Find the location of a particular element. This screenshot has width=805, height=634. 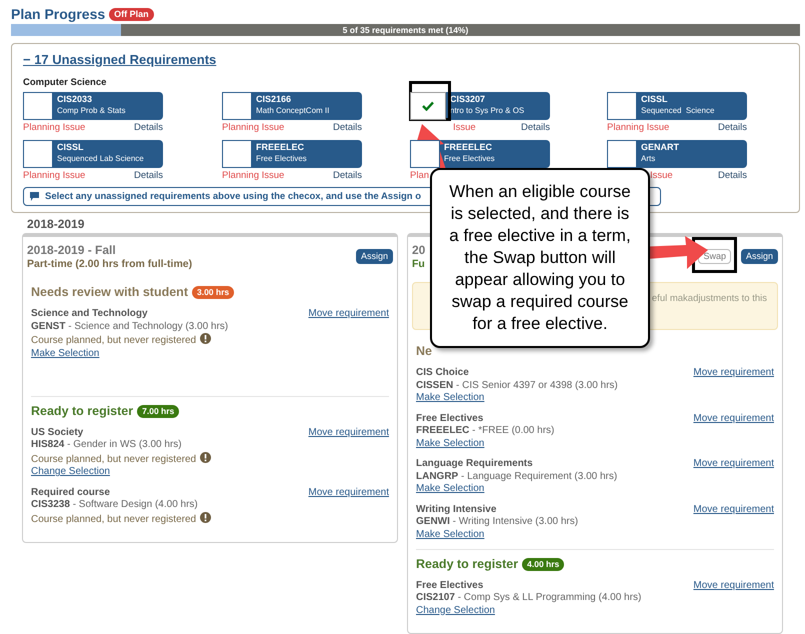

course-name: Sequenced Lab Science is located at coordinates (100, 158).